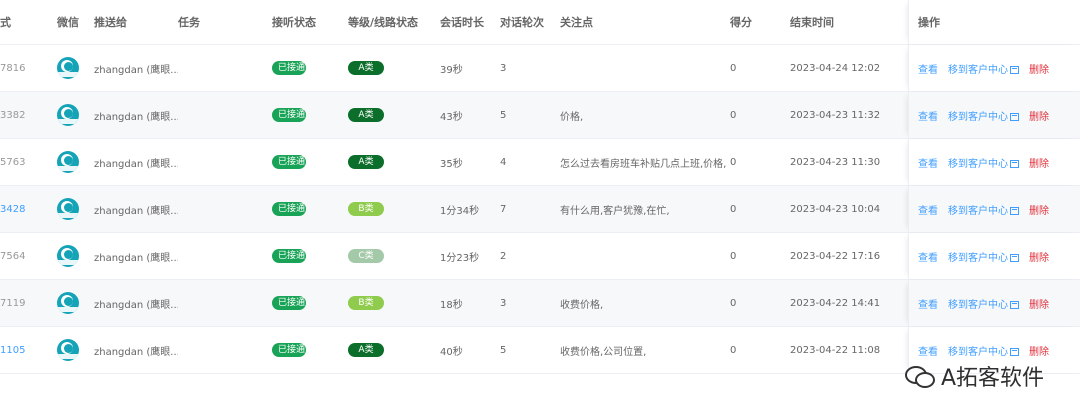 The image size is (1080, 414). I want to click on duration-cell: 43秒, so click(451, 117).